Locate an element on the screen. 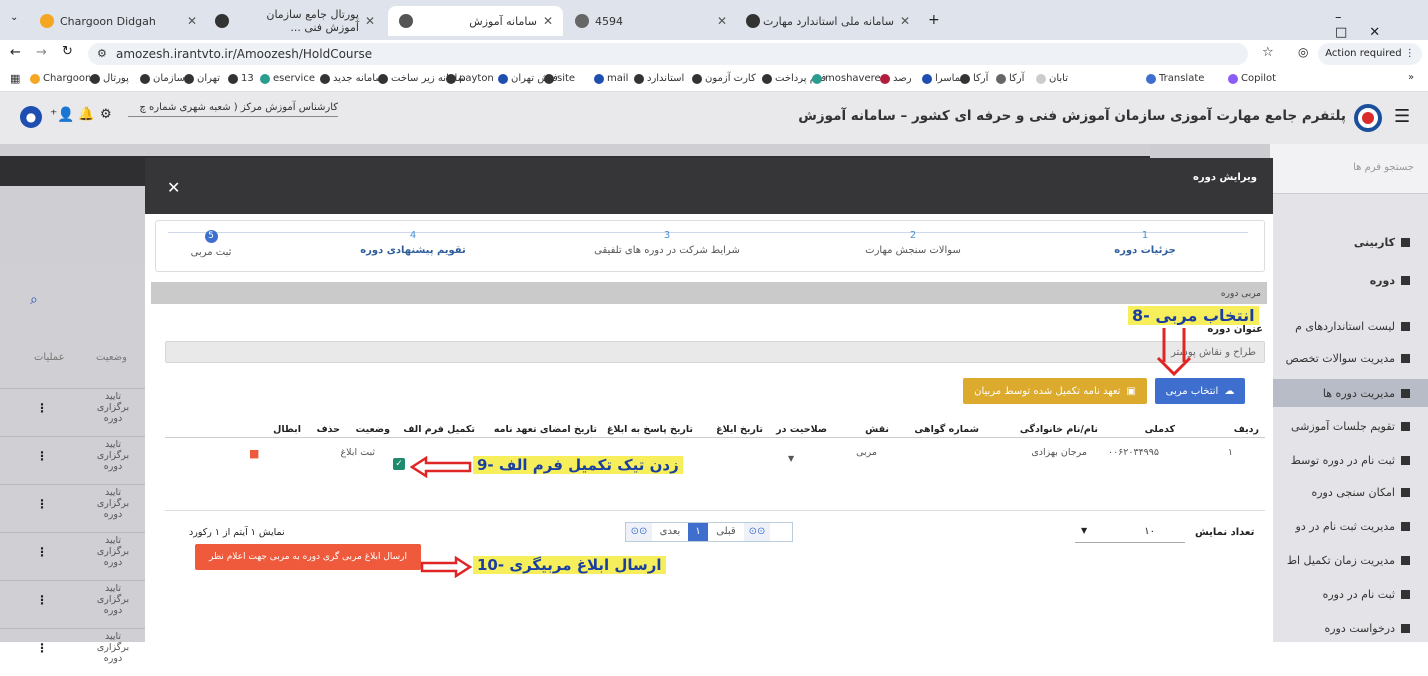 The width and height of the screenshot is (1428, 676). site-info-icon: ⚙ is located at coordinates (102, 54).